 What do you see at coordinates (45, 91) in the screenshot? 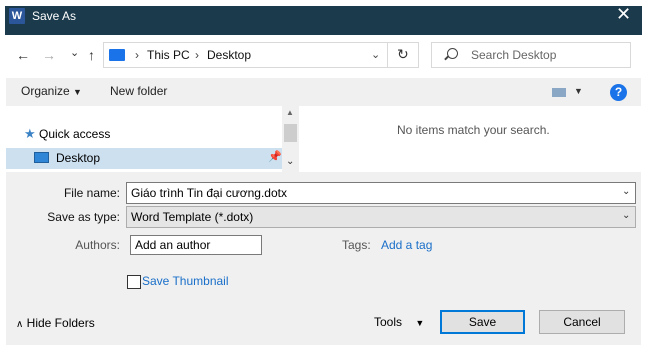
I see `organize-label: Organize` at bounding box center [45, 91].